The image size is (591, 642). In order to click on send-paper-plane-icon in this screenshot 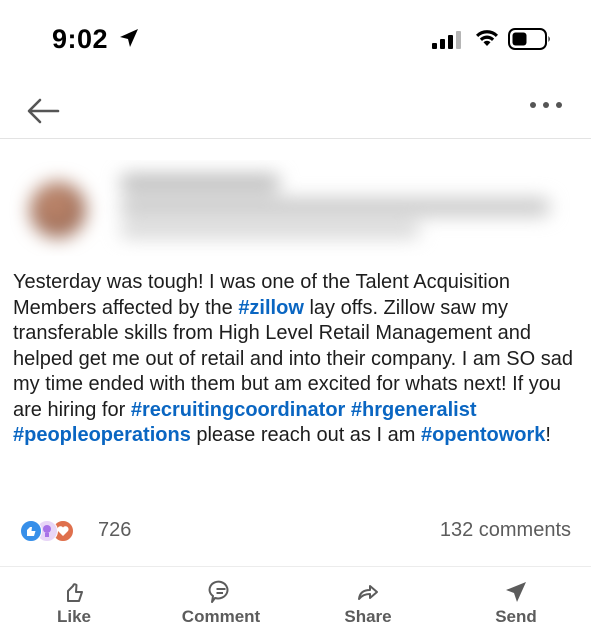, I will do `click(516, 592)`.